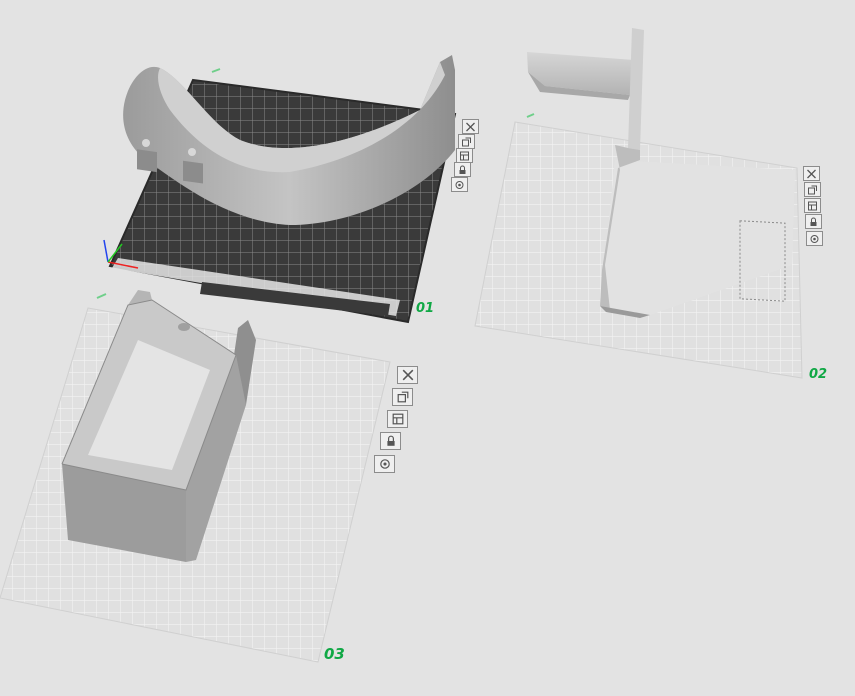  I want to click on plate-02-logo-icon, so click(530, 115).